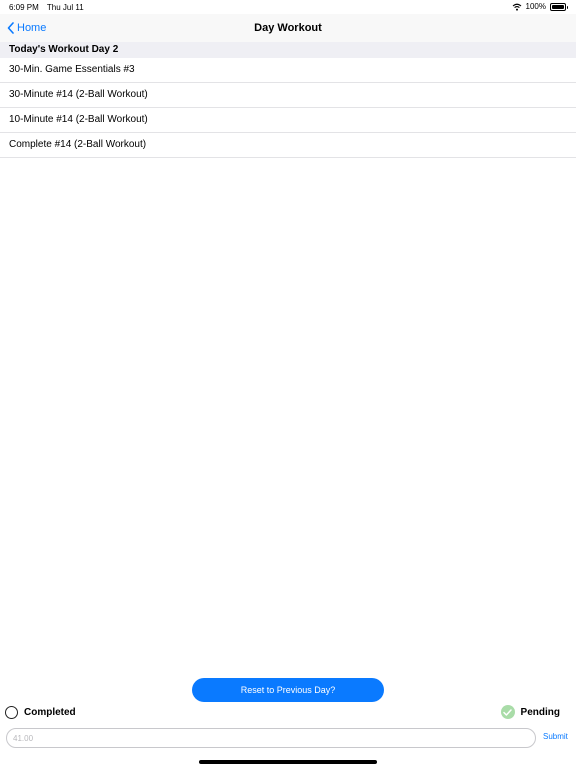 The image size is (576, 768). Describe the element at coordinates (11, 712) in the screenshot. I see `radio-unchecked-icon` at that location.